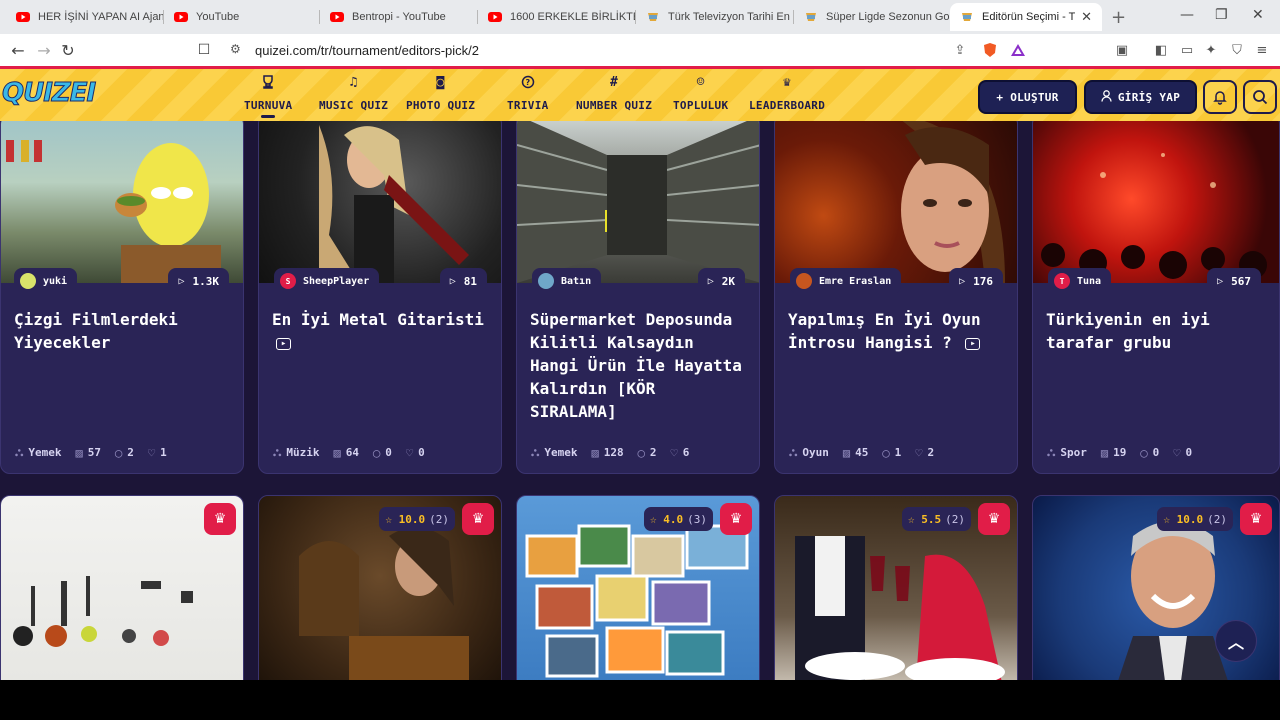 Image resolution: width=1280 pixels, height=720 pixels. What do you see at coordinates (1161, 50) in the screenshot?
I see `sidebar-icon: ◧` at bounding box center [1161, 50].